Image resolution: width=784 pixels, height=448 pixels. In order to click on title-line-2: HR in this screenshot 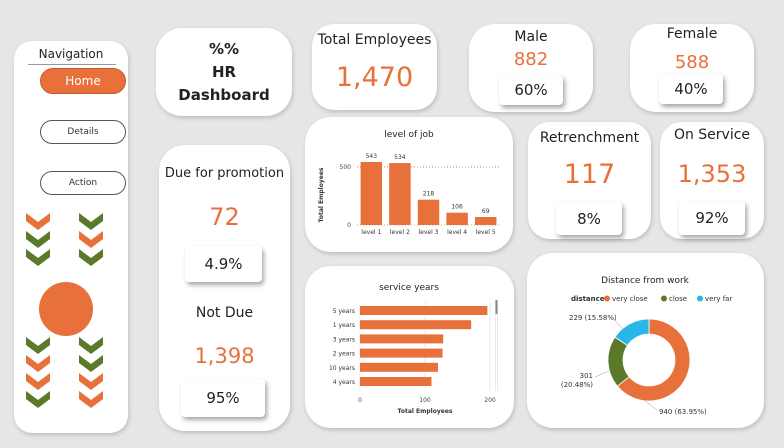, I will do `click(224, 72)`.